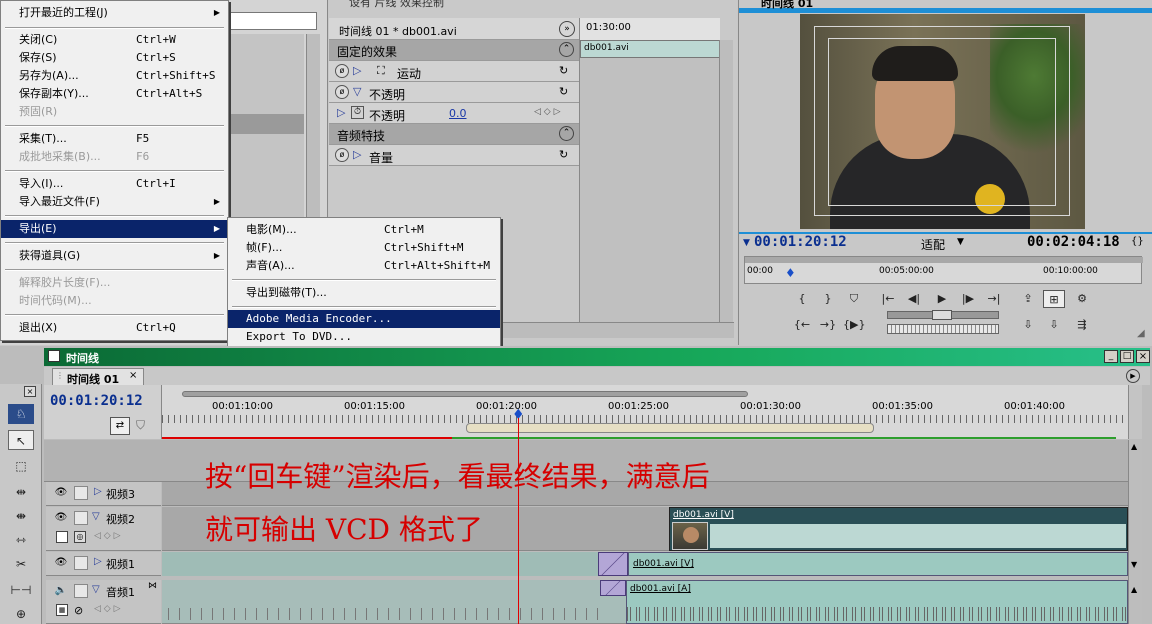 This screenshot has width=1152, height=624. I want to click on scroll-down-icon: ▼, so click(1134, 564).